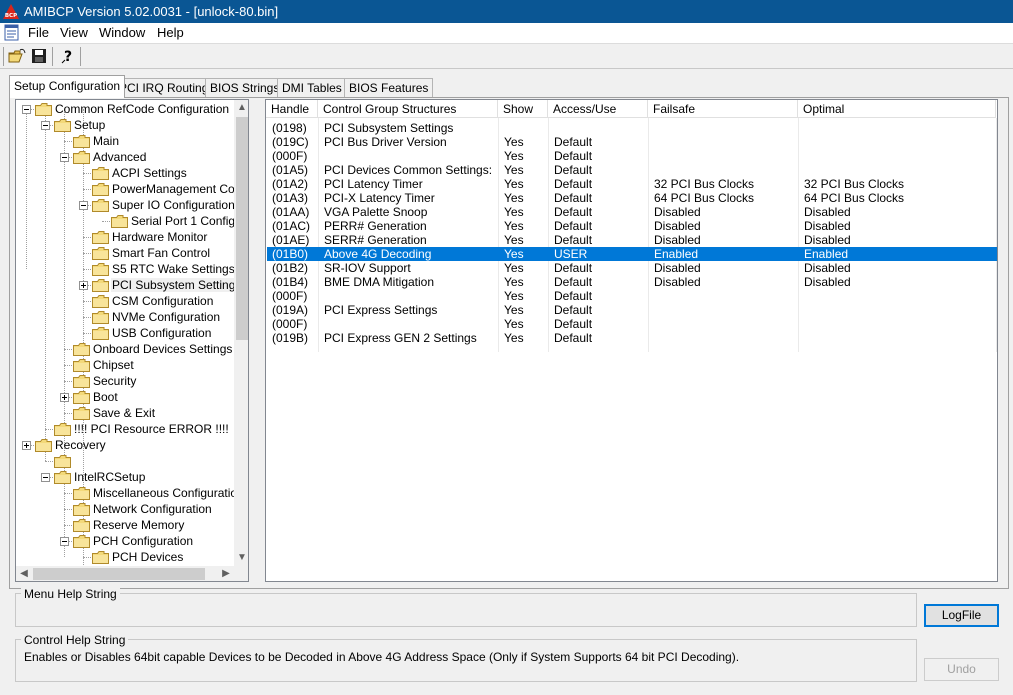 This screenshot has height=695, width=1013. What do you see at coordinates (292, 109) in the screenshot?
I see `column-header: Handle` at bounding box center [292, 109].